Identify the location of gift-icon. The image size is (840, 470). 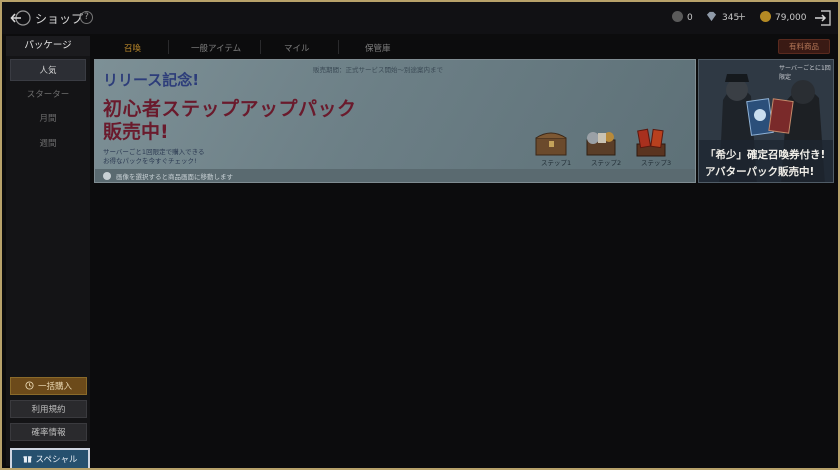
(27, 459).